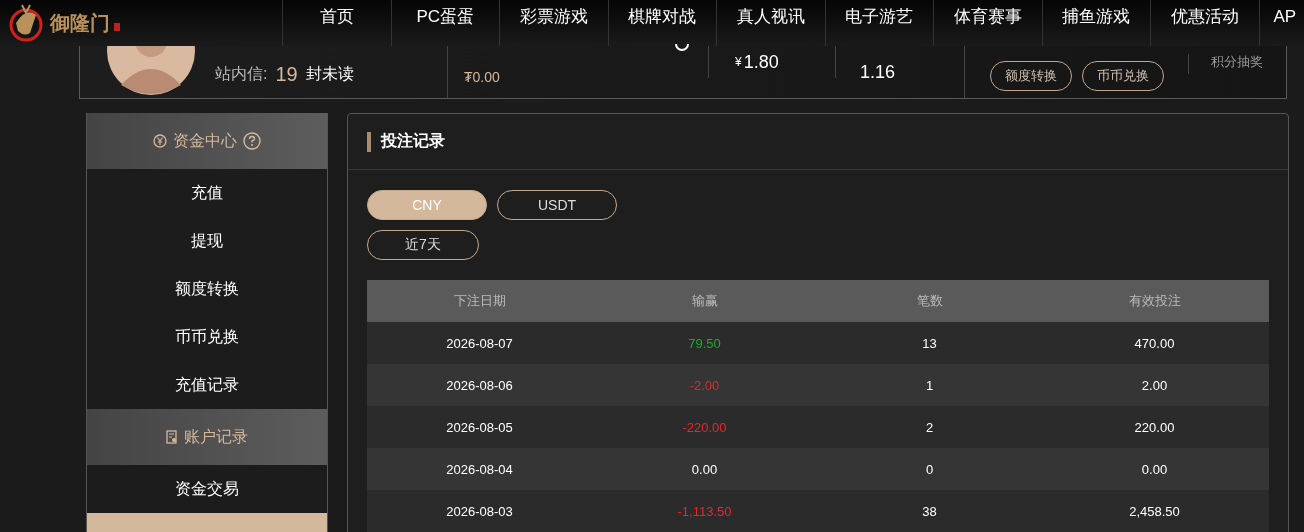 The width and height of the screenshot is (1304, 532). I want to click on sidebar-title: 资金中心, so click(205, 140).